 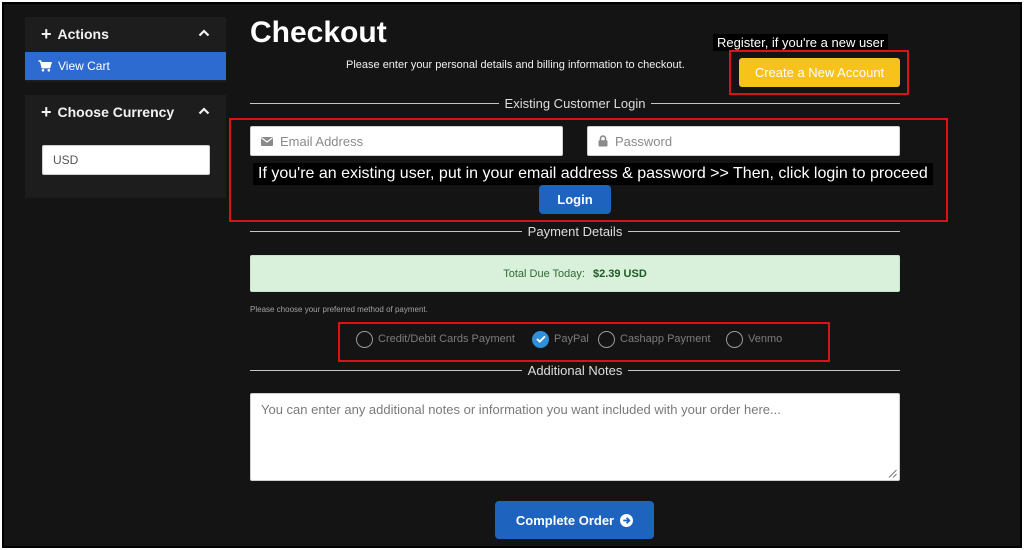 What do you see at coordinates (565, 520) in the screenshot?
I see `complete-order-label: Complete Order` at bounding box center [565, 520].